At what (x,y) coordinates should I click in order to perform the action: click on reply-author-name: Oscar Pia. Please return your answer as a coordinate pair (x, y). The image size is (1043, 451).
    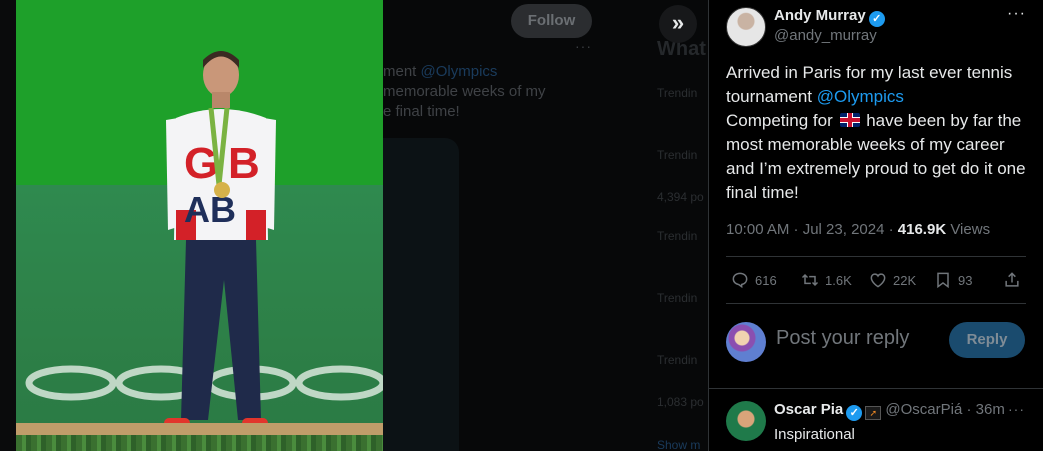
    Looking at the image, I should click on (808, 409).